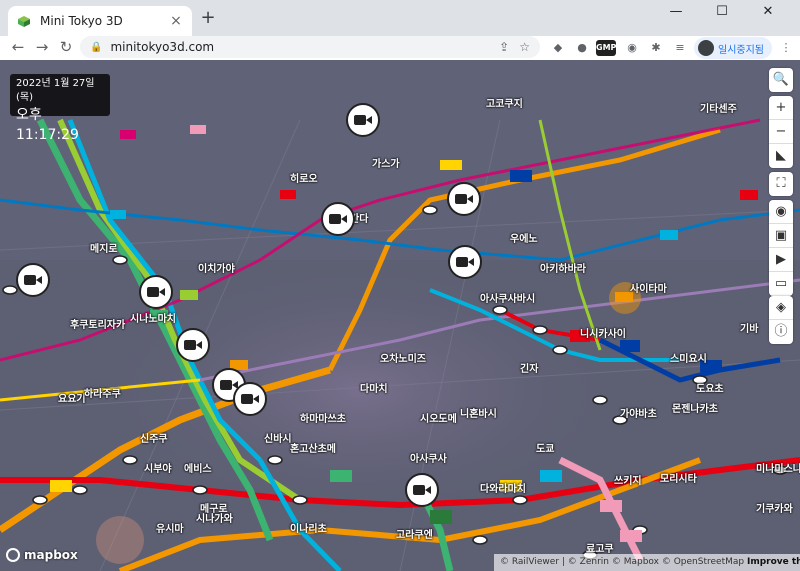  What do you see at coordinates (558, 48) in the screenshot?
I see `extension-1-icon: ◆` at bounding box center [558, 48].